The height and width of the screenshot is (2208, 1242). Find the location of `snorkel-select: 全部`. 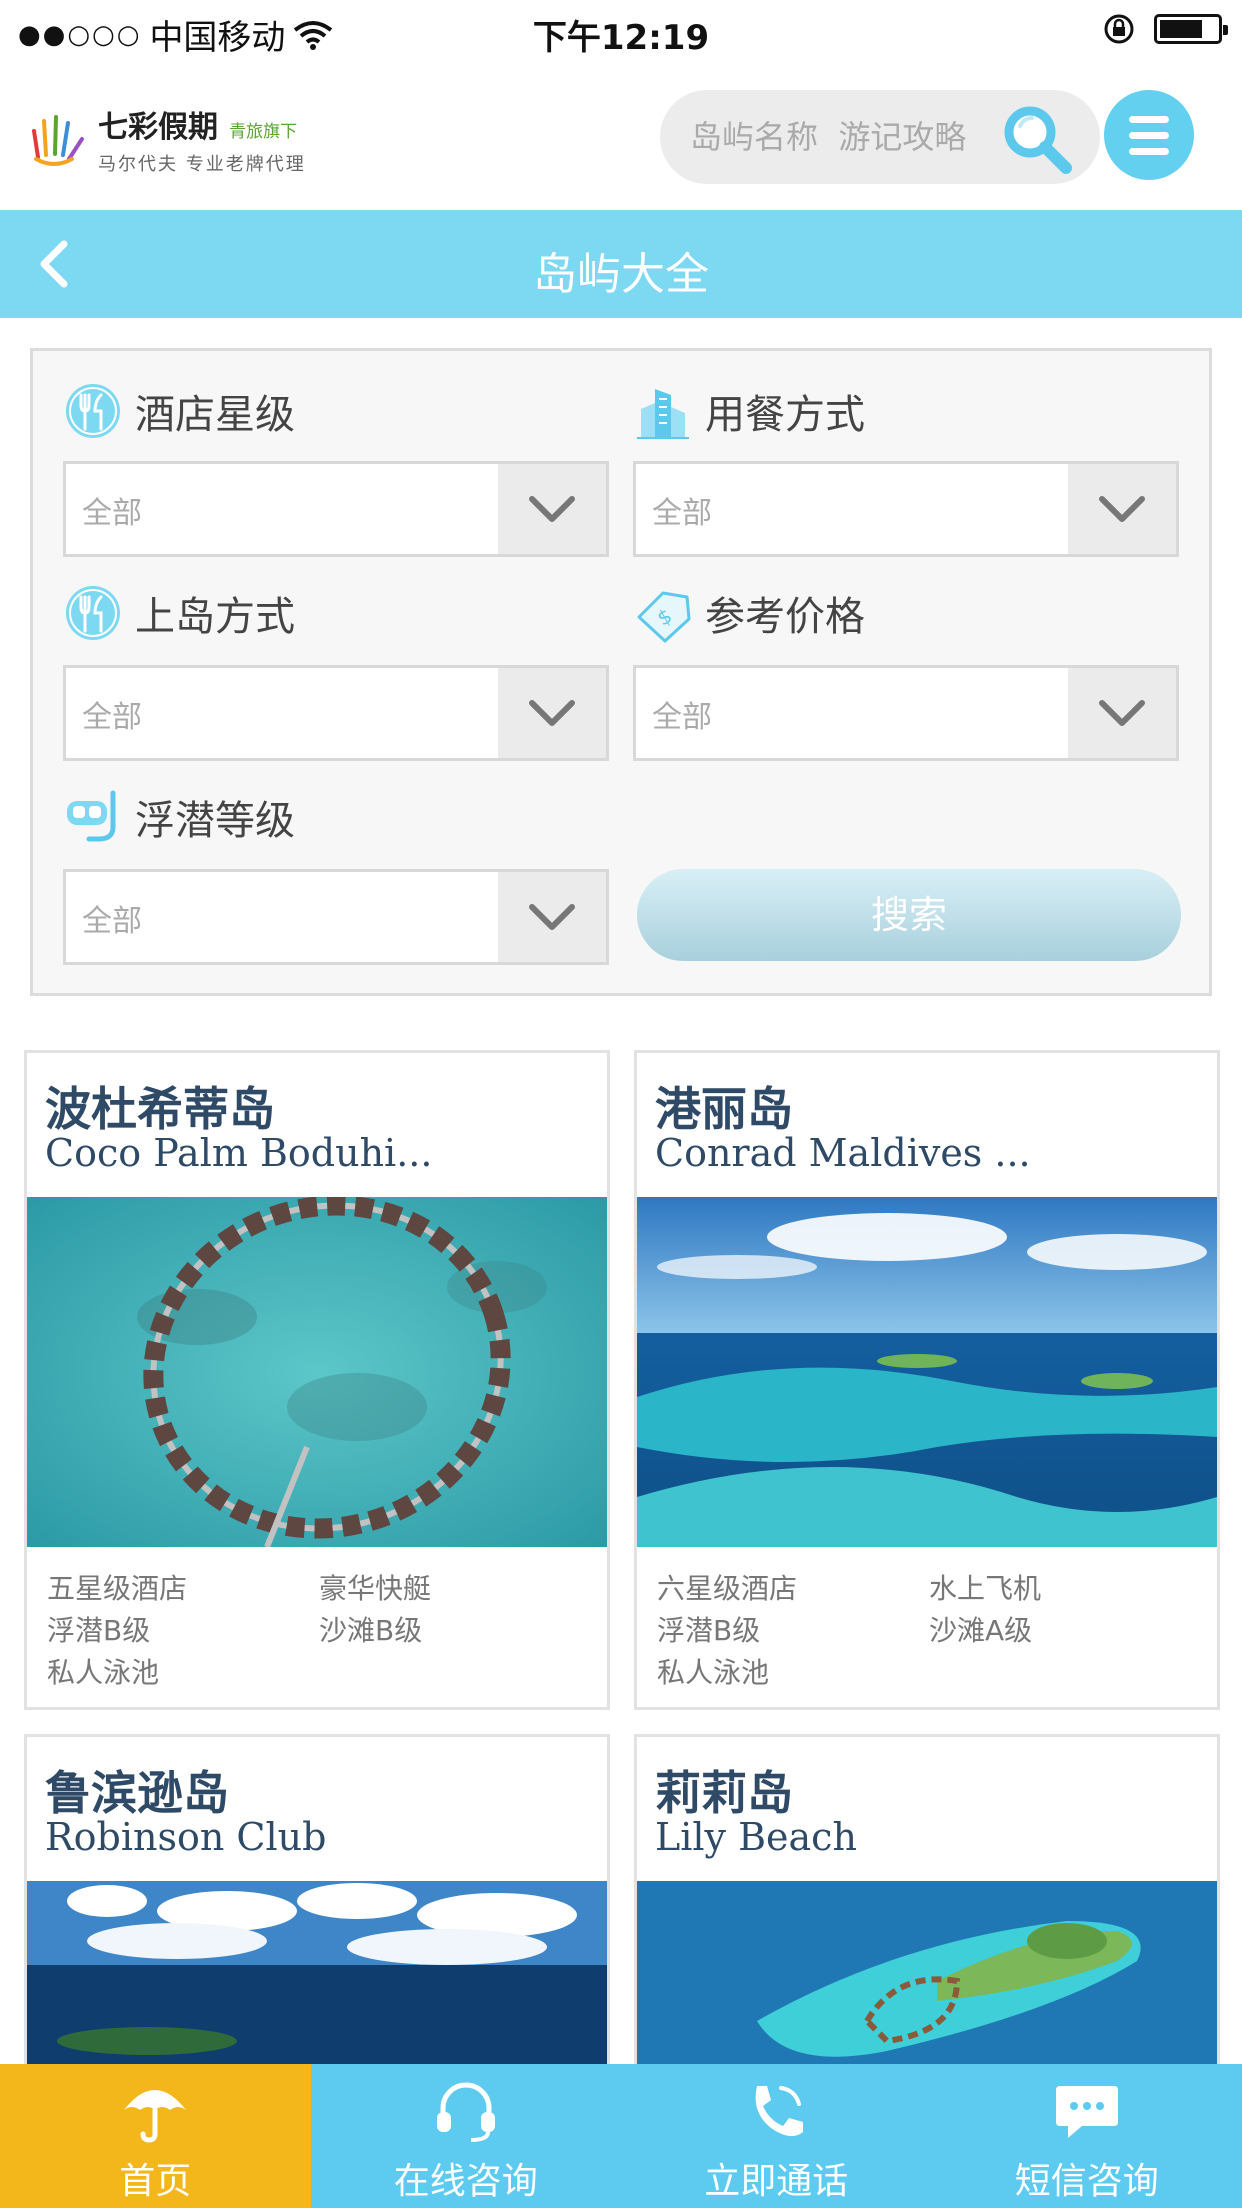

snorkel-select: 全部 is located at coordinates (336, 917).